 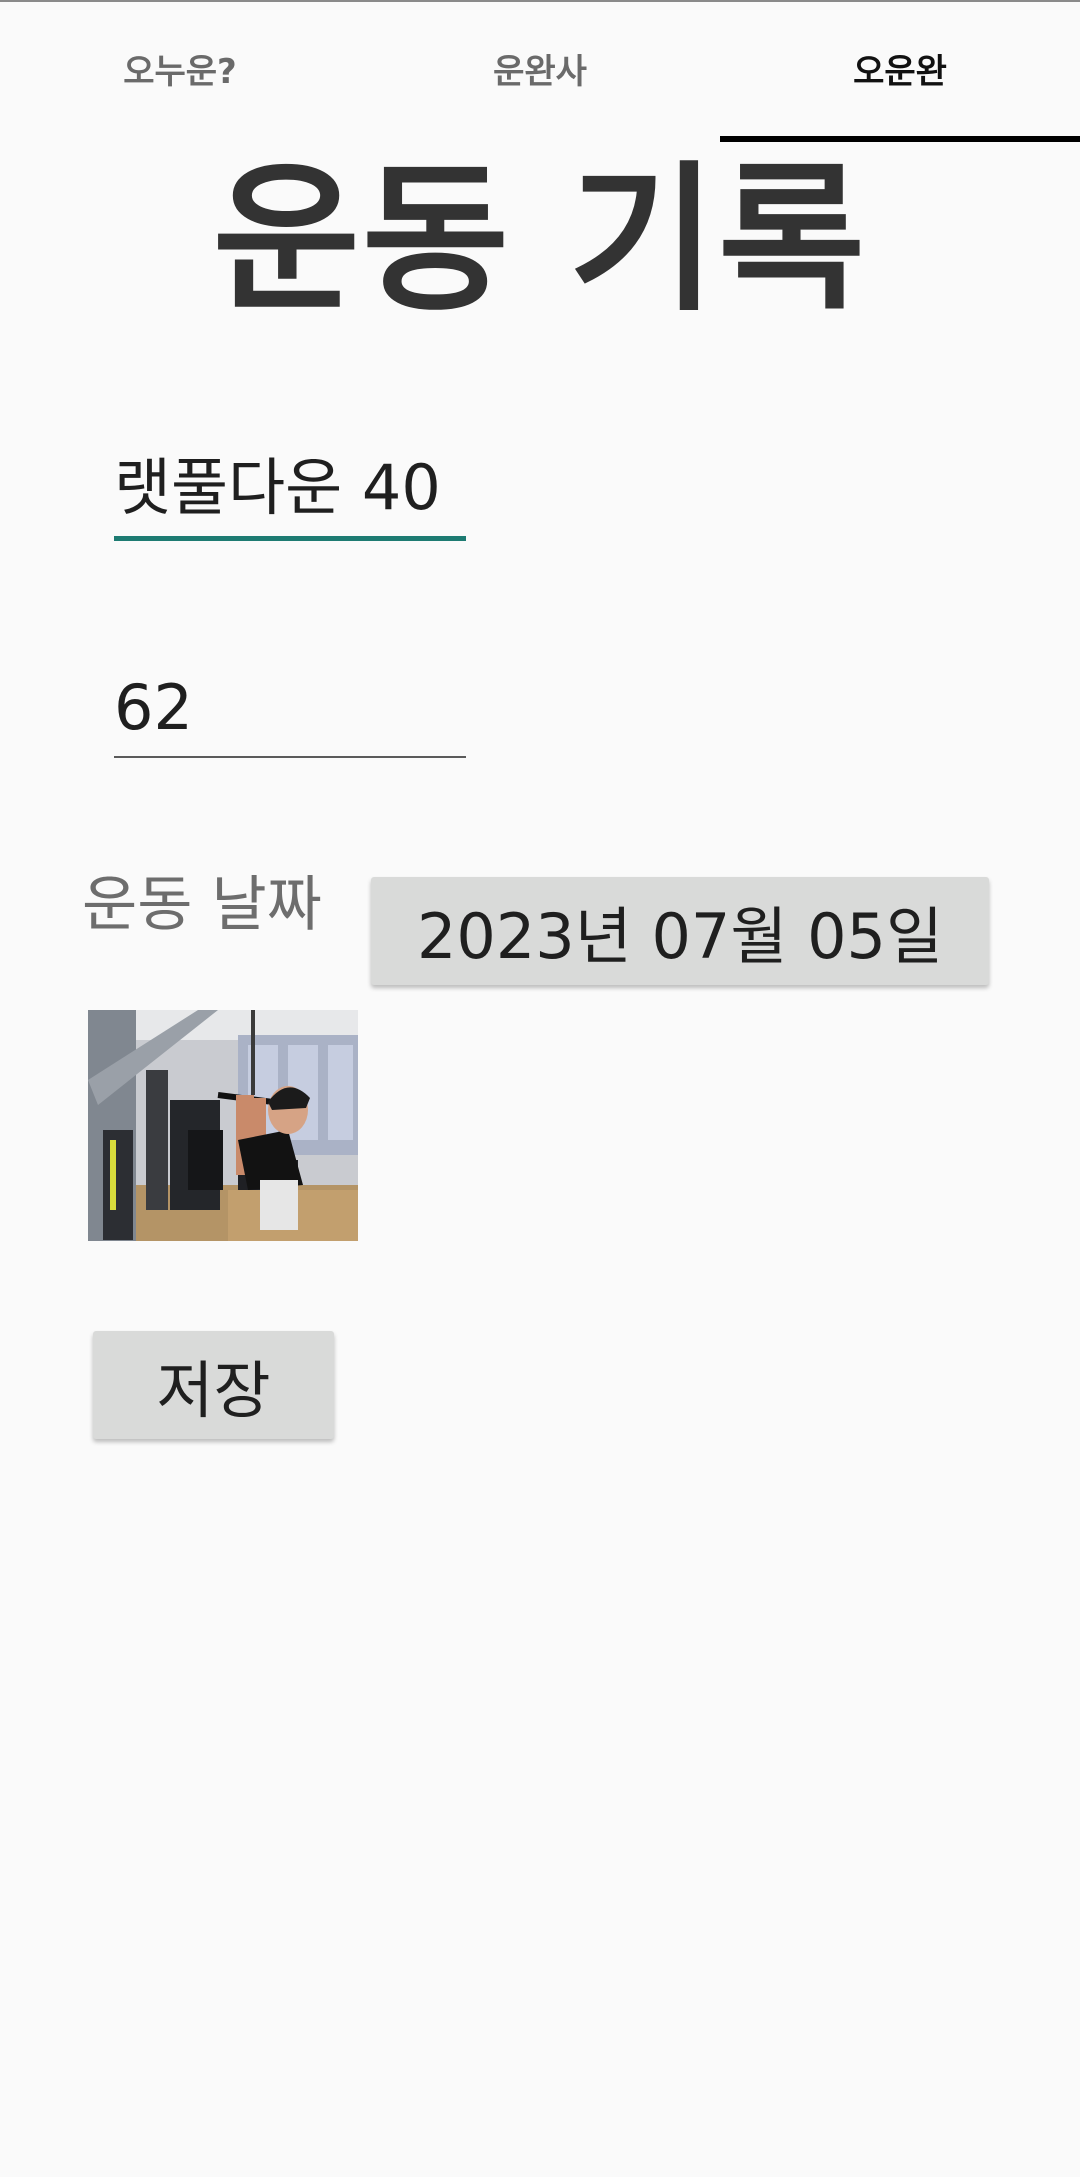 I want to click on workout-photo-image, so click(x=223, y=1125).